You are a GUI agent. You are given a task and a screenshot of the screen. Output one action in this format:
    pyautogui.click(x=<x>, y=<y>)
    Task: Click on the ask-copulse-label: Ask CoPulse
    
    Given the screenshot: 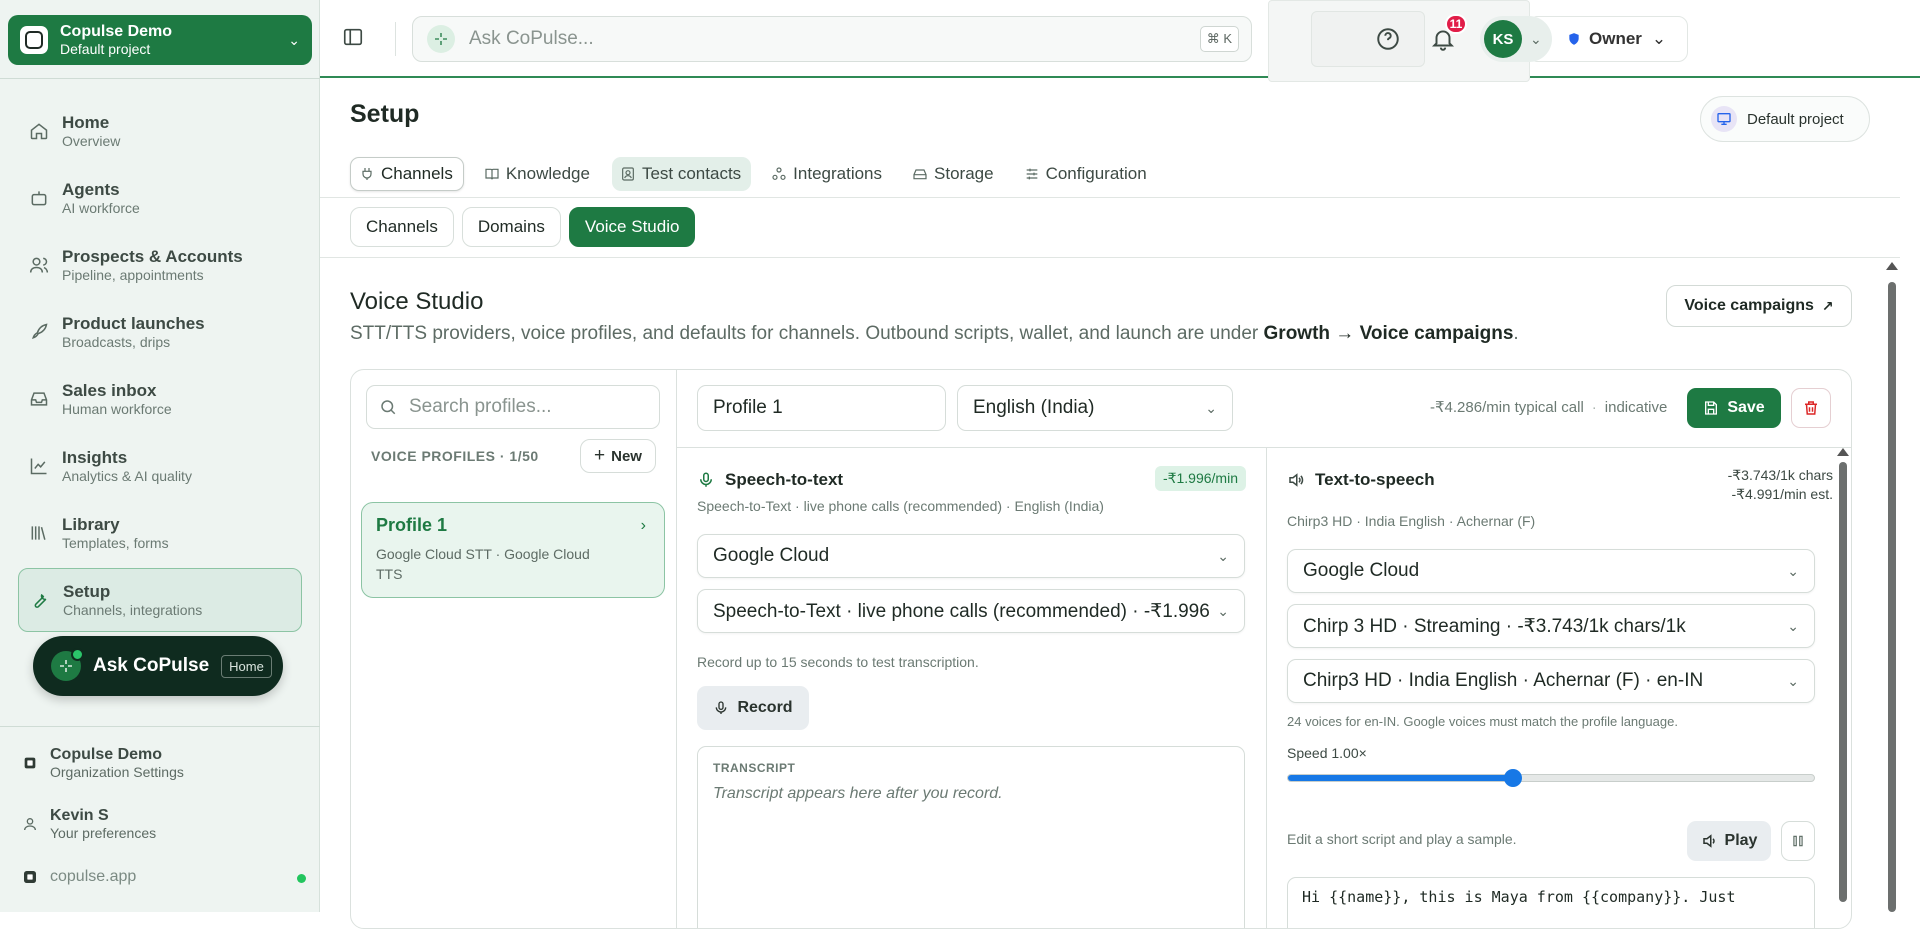 What is the action you would take?
    pyautogui.click(x=151, y=665)
    